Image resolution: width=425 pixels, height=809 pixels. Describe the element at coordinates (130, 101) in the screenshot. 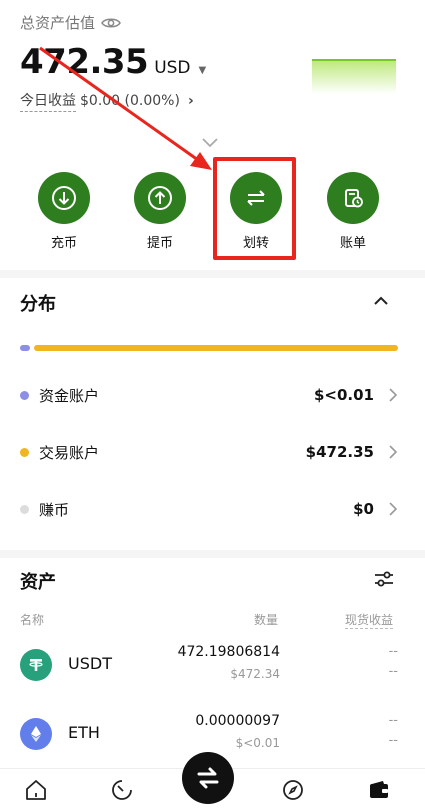

I see `today-pnl-value: $0.00 (0.00%)` at that location.